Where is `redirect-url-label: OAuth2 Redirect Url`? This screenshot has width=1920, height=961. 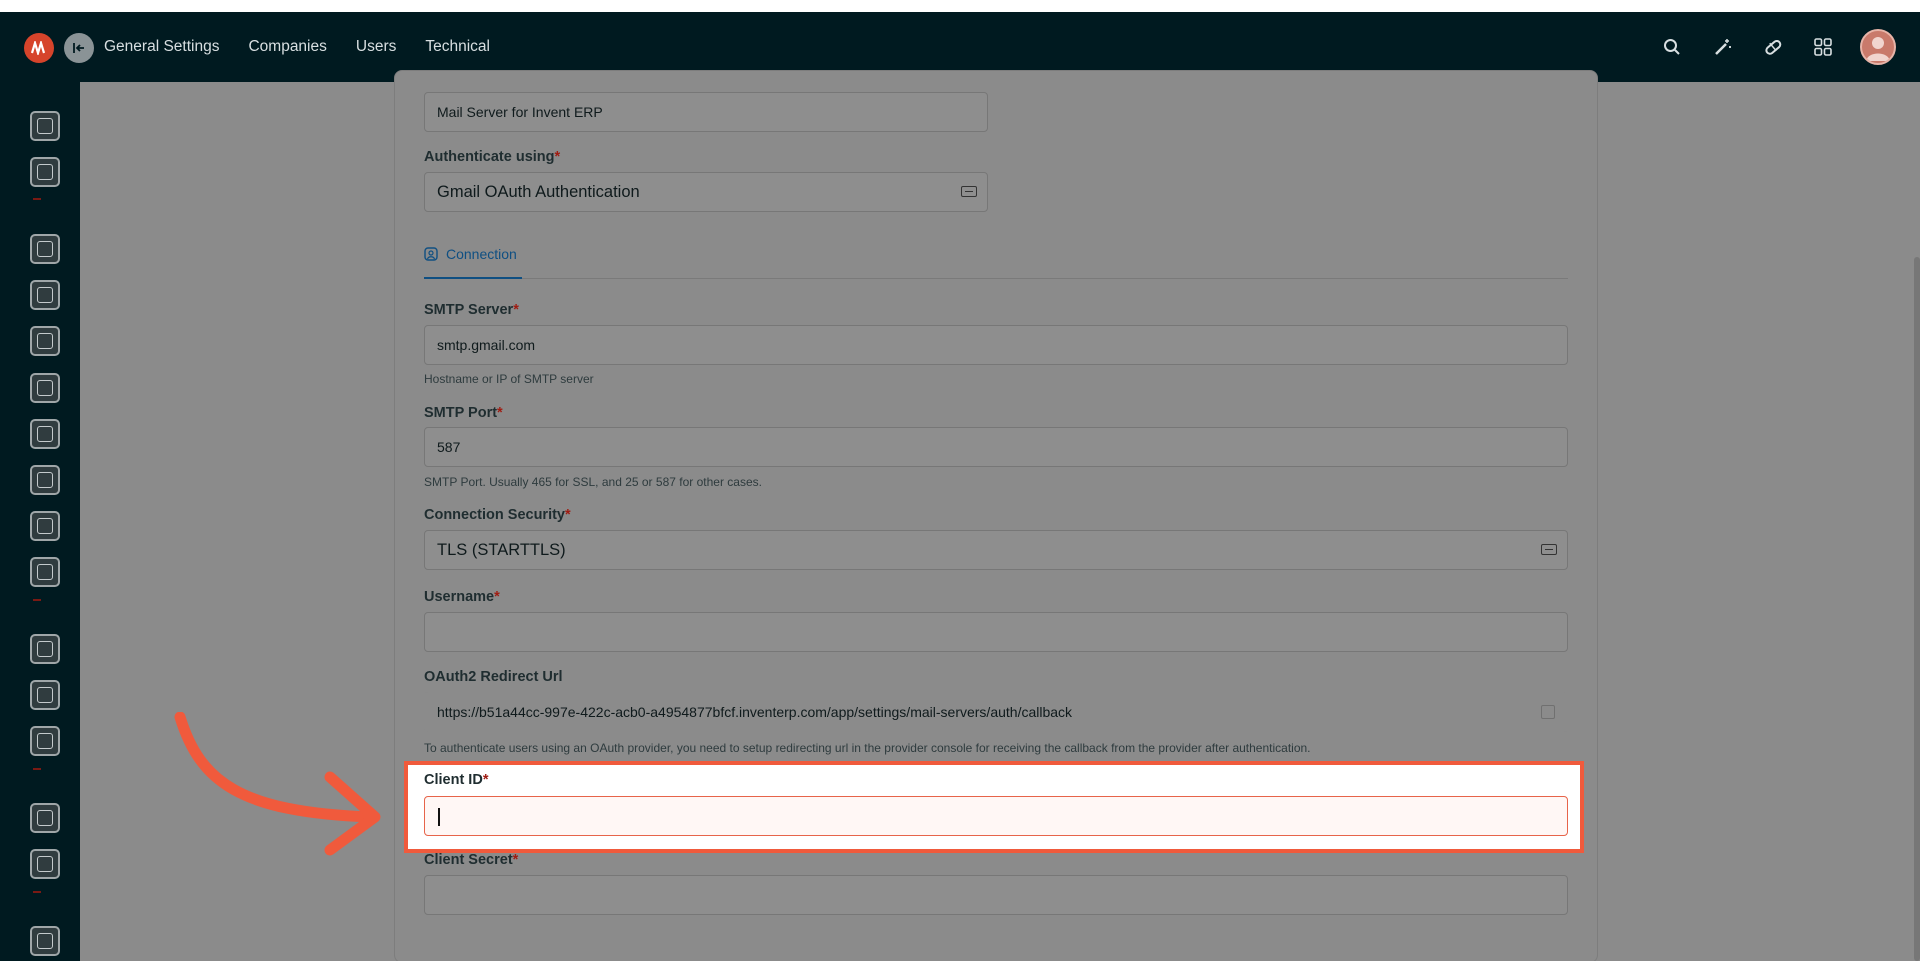
redirect-url-label: OAuth2 Redirect Url is located at coordinates (493, 677).